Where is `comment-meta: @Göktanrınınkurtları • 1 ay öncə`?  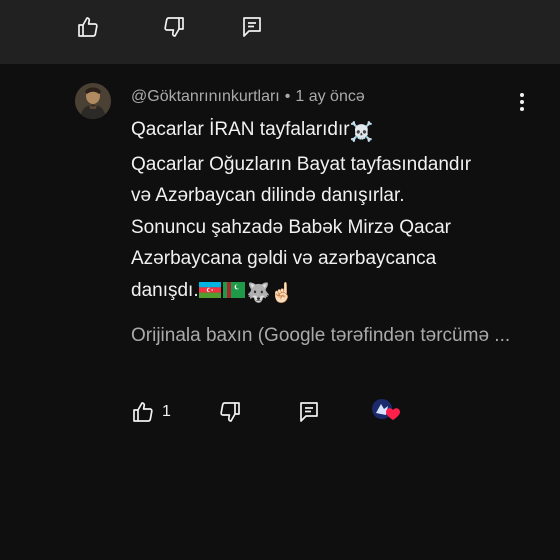 comment-meta: @Göktanrınınkurtları • 1 ay öncə is located at coordinates (248, 97).